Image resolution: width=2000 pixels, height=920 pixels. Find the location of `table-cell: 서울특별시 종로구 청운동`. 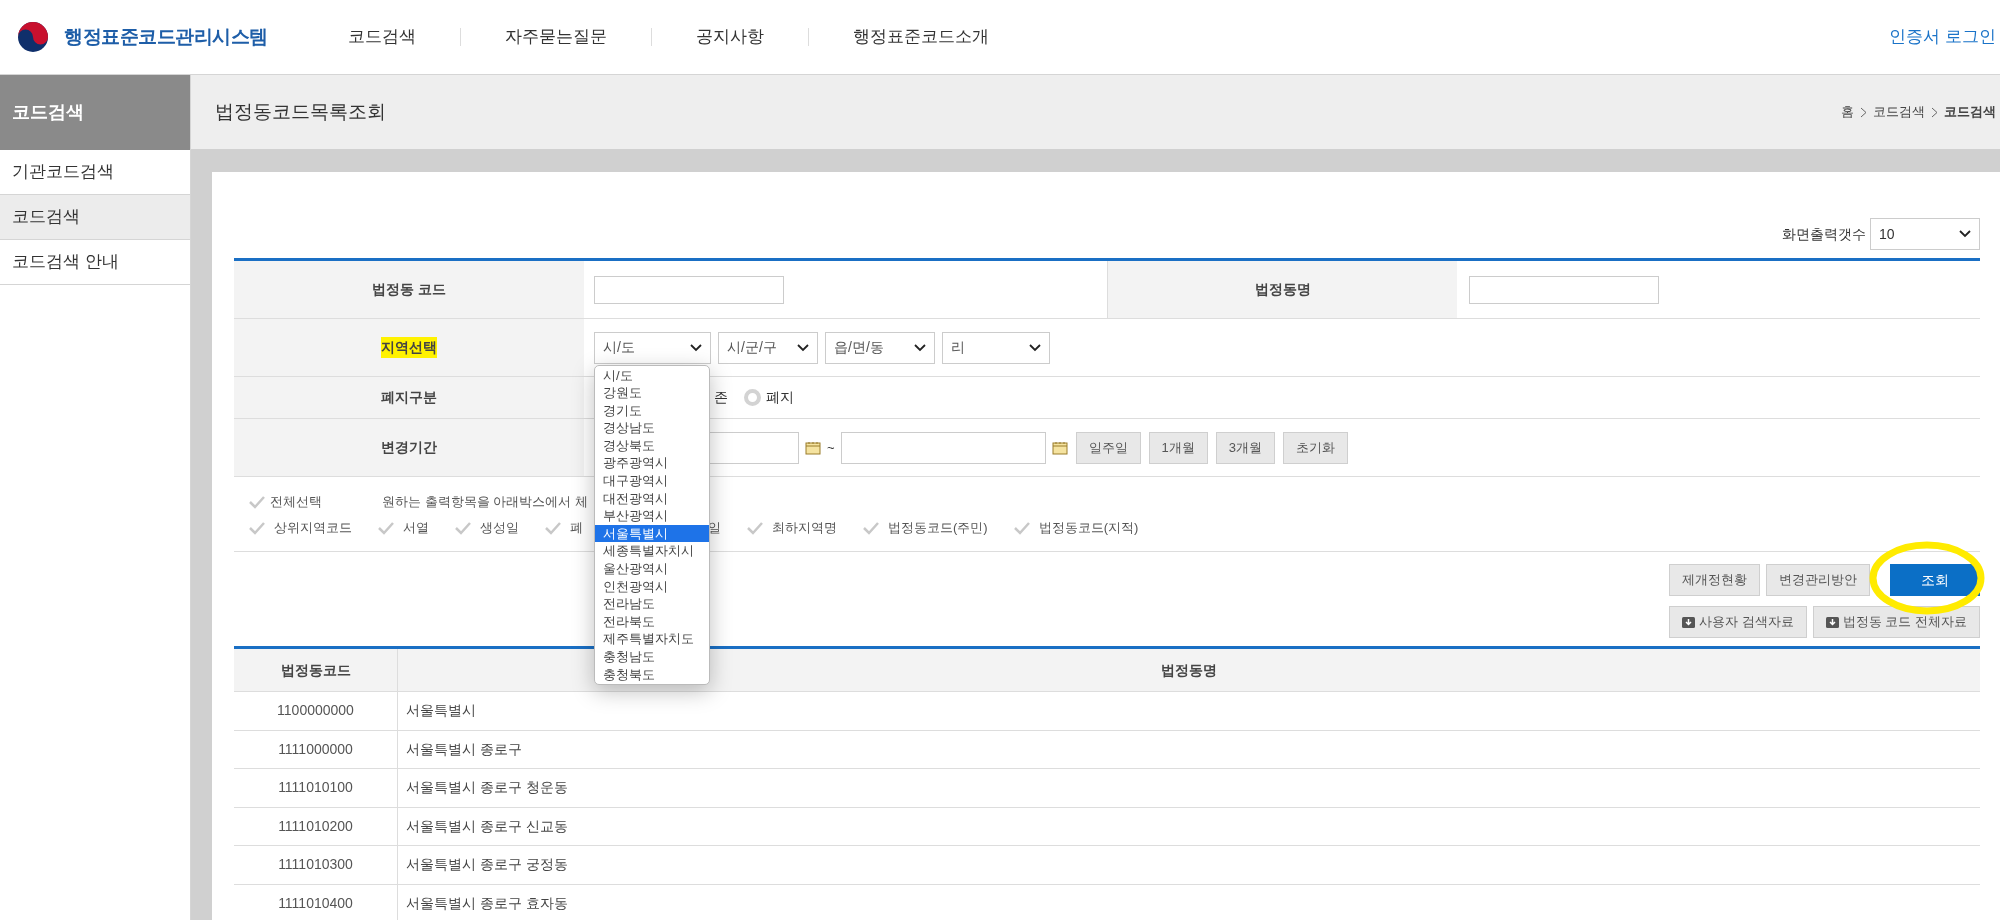

table-cell: 서울특별시 종로구 청운동 is located at coordinates (1188, 788).